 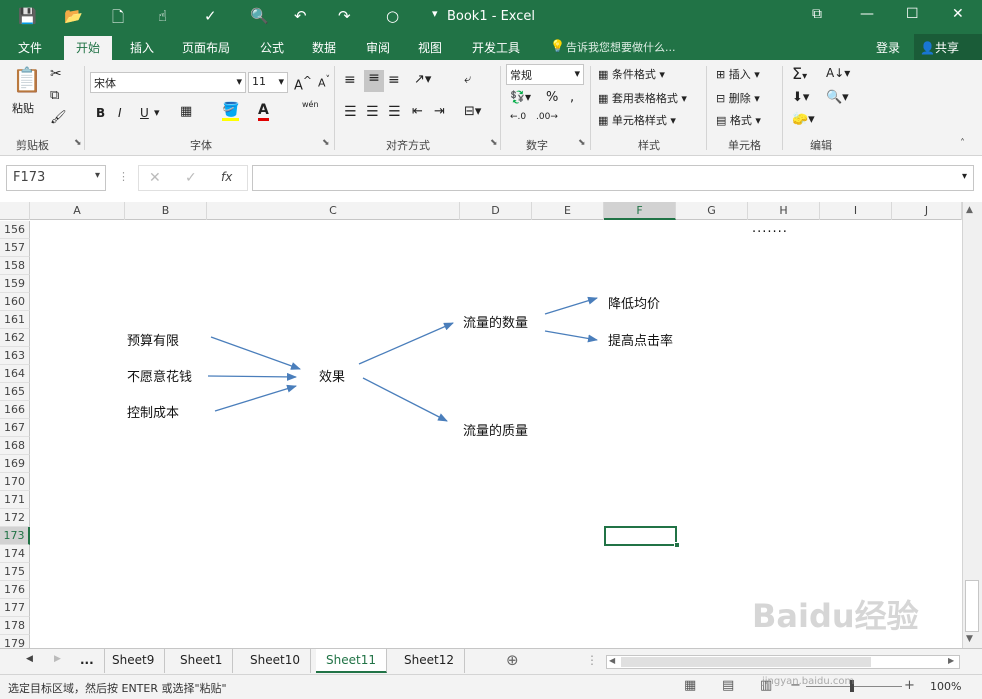 I want to click on zoom-in-icon: +, so click(x=909, y=685).